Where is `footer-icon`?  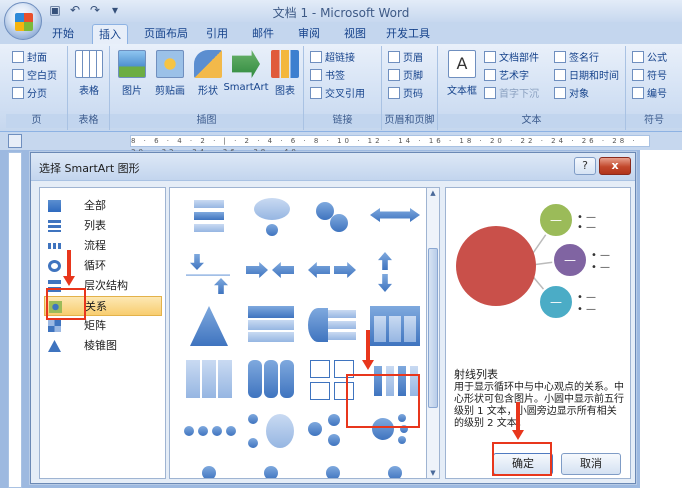
footer-icon is located at coordinates (394, 75).